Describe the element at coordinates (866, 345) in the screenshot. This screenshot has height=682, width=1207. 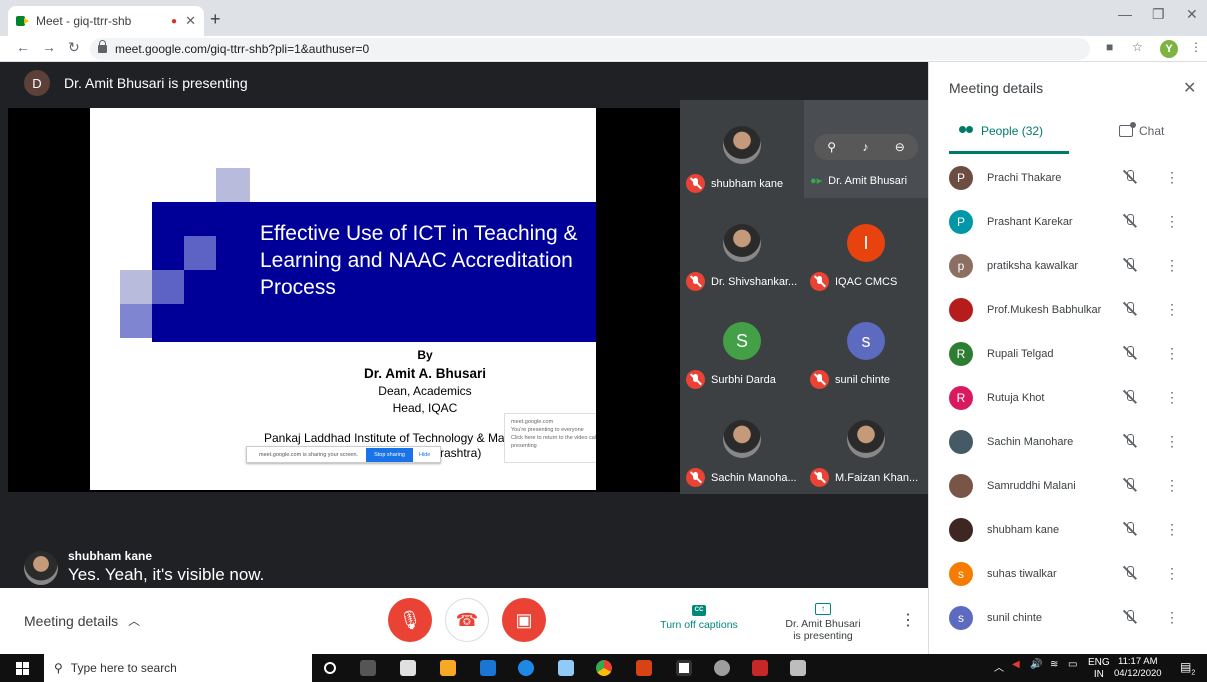
I see `video-tile: s sunil chinte` at that location.